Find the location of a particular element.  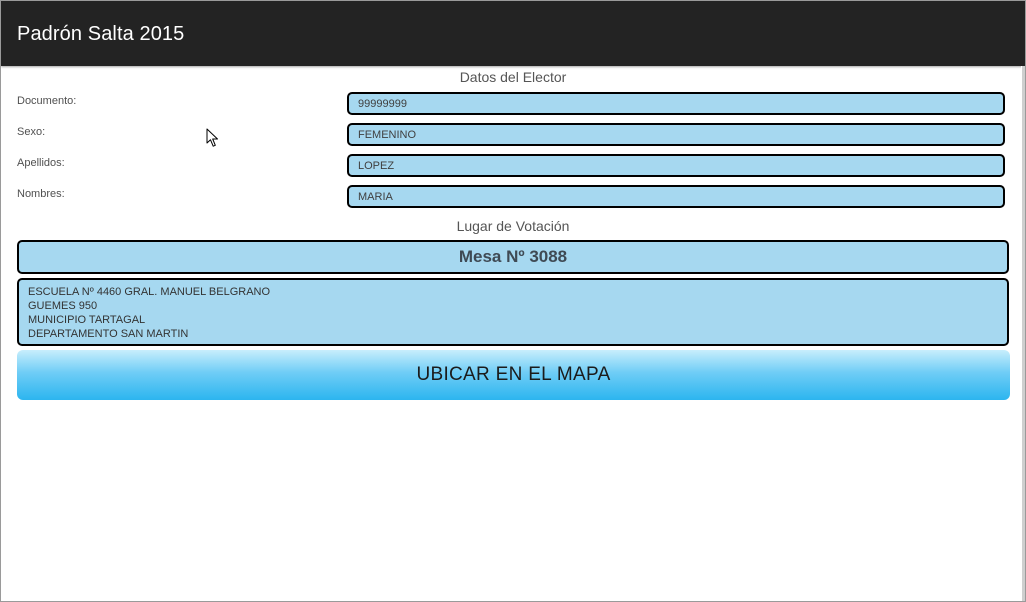

nombres-value: MARIA is located at coordinates (375, 197).